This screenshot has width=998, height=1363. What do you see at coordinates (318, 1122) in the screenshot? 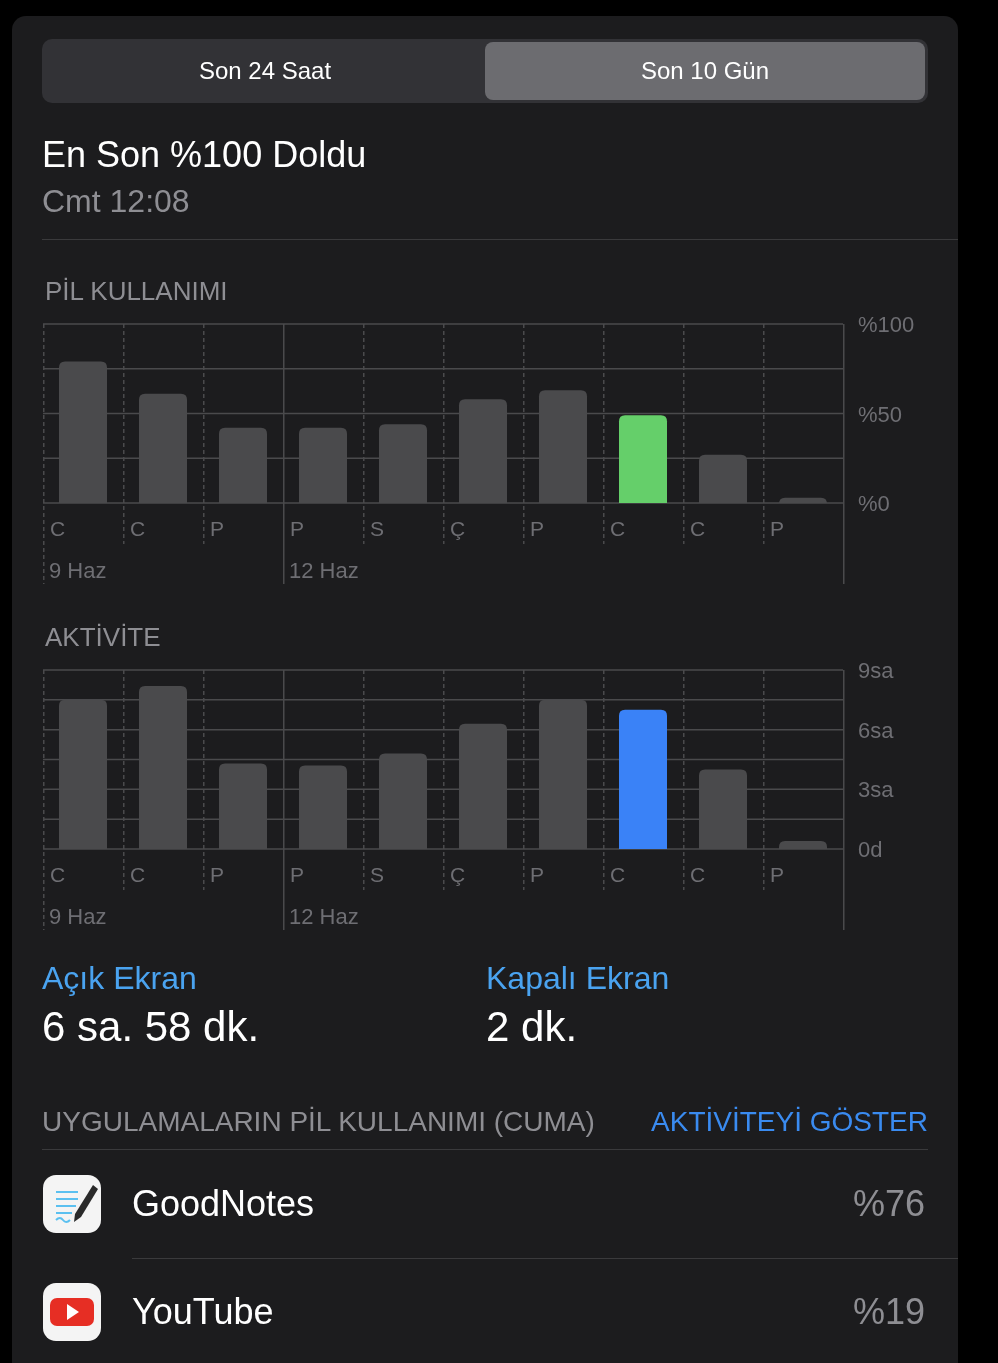
I see `section-header: UYGULAMALARIN PİL KULLANIMI (CUMA)` at bounding box center [318, 1122].